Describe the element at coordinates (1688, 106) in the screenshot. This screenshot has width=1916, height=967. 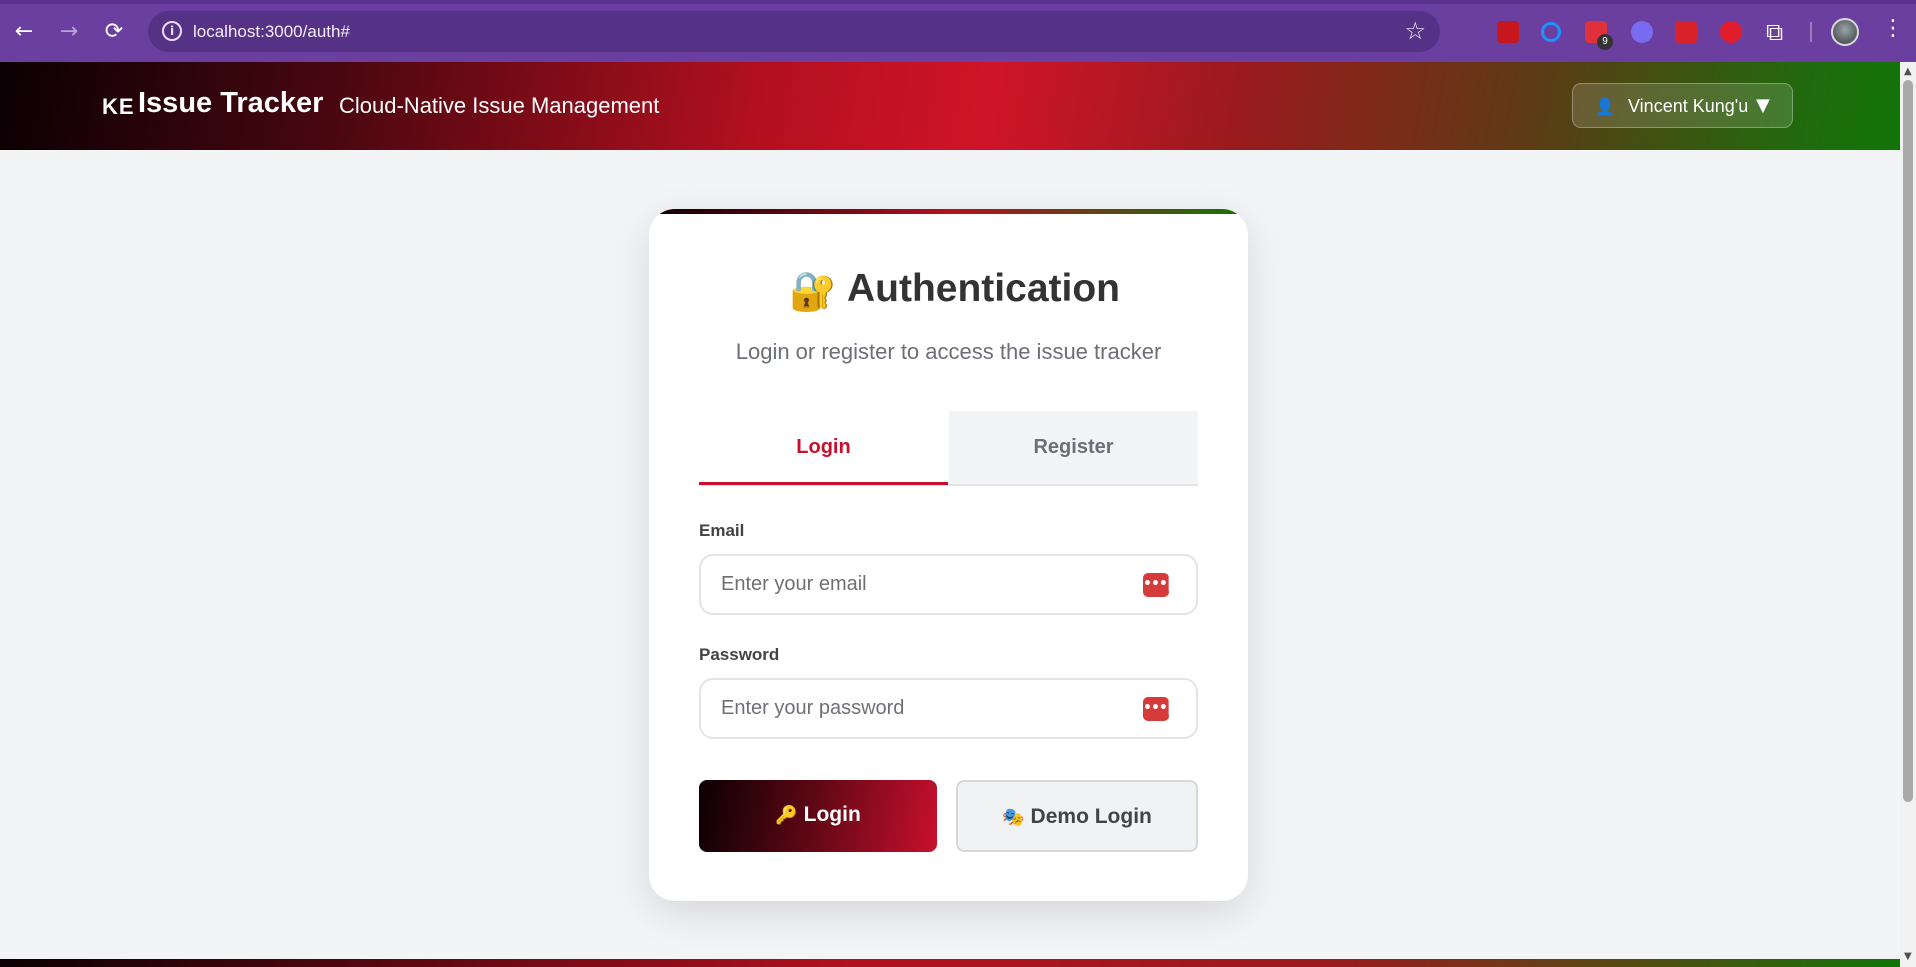
I see `user-name: Vincent Kung'u` at that location.